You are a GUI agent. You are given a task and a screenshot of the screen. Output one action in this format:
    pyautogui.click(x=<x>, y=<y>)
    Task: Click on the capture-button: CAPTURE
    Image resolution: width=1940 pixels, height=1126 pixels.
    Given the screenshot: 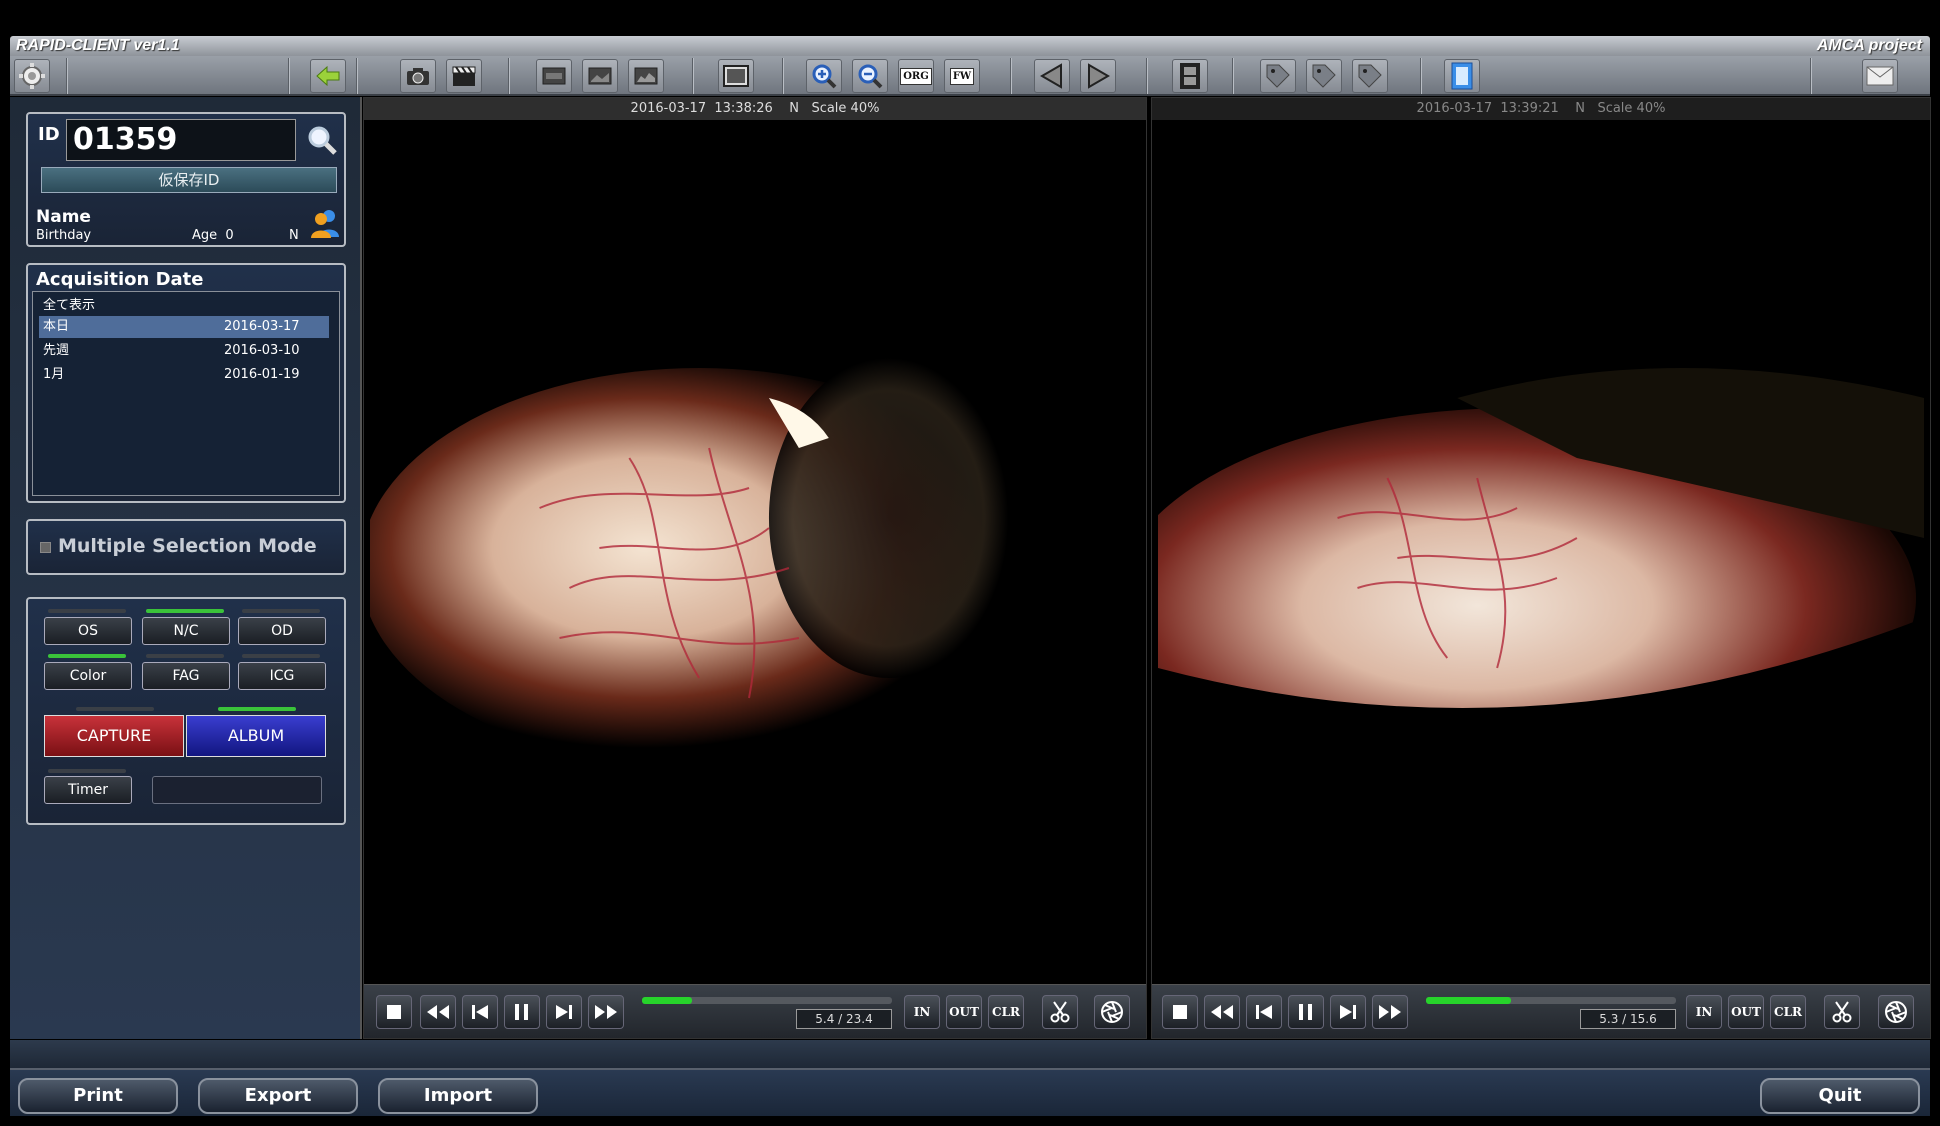 What is the action you would take?
    pyautogui.click(x=114, y=736)
    